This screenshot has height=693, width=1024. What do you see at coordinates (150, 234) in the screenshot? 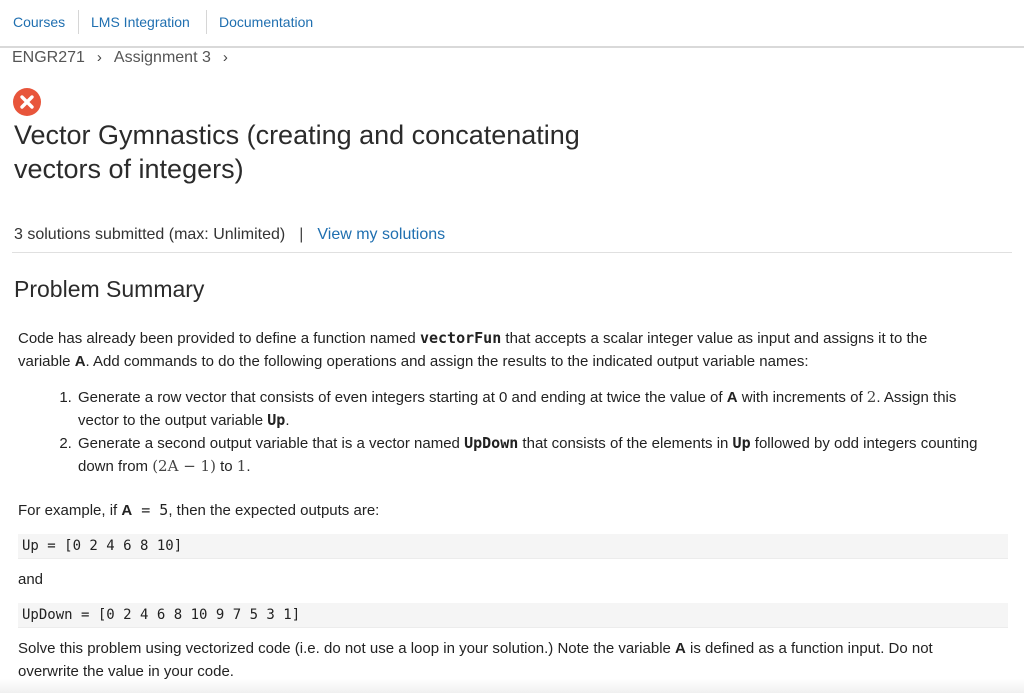
I see `solutions-submitted-count: 3 solutions submitted (max: Unlimited)` at bounding box center [150, 234].